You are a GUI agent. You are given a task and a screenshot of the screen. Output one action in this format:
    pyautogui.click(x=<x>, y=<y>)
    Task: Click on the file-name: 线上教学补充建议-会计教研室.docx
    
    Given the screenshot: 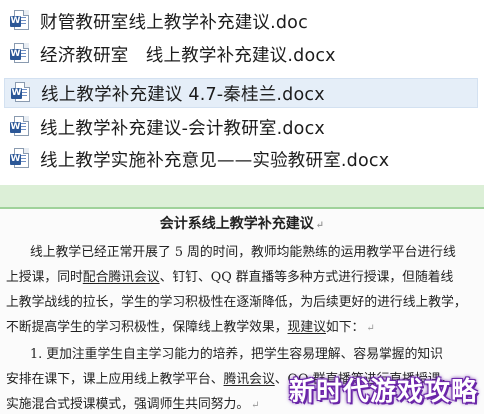 What is the action you would take?
    pyautogui.click(x=182, y=128)
    